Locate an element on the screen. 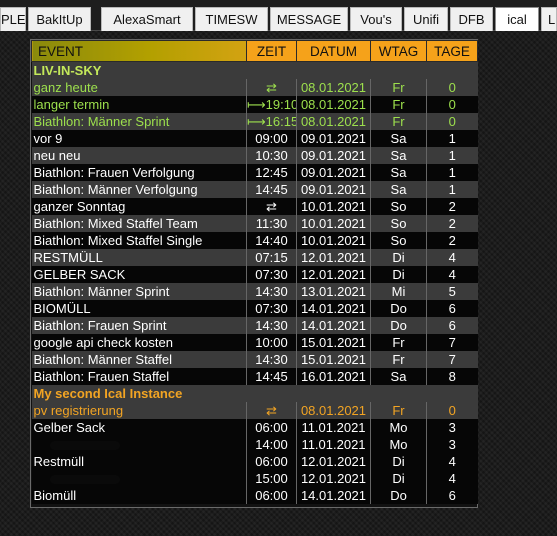 The width and height of the screenshot is (557, 536). event-row: GELBER SACK 07:30 12.01.2021 Di 4 is located at coordinates (254, 274).